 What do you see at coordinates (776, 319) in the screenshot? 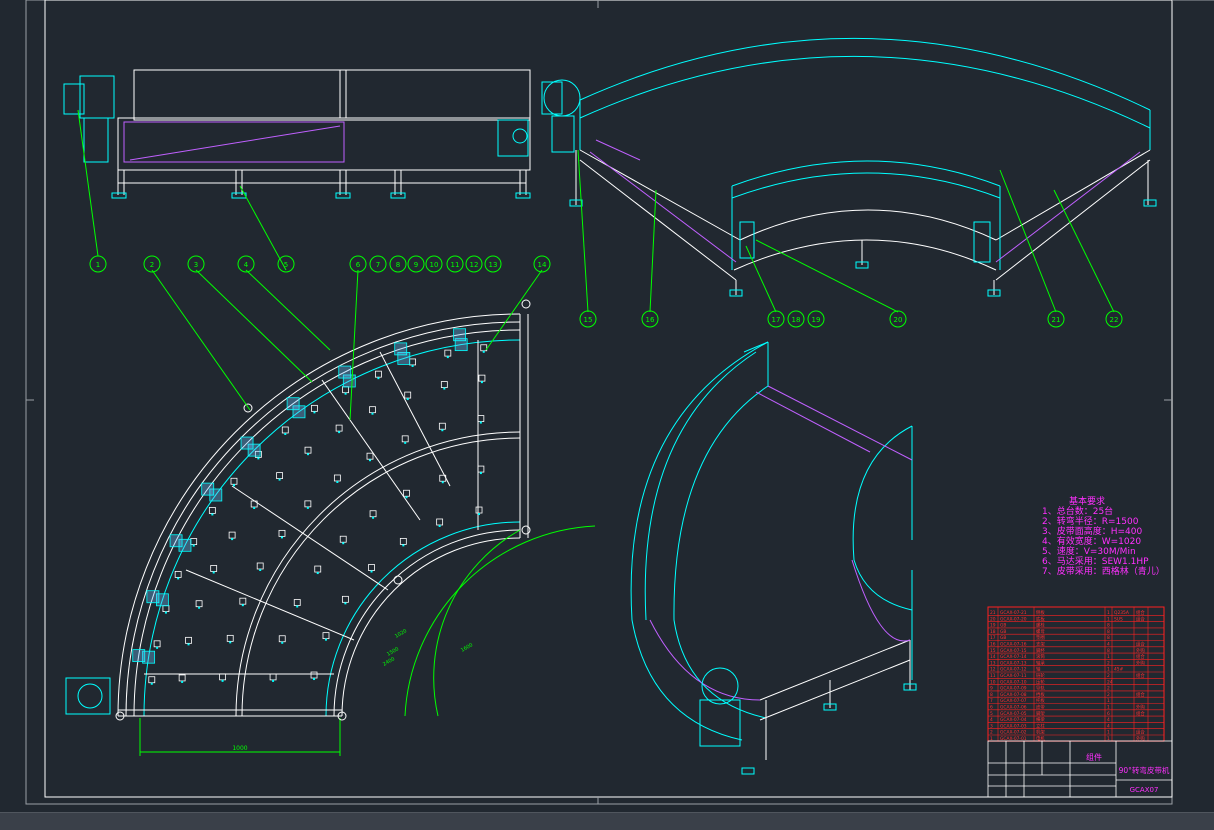
I see `callout-bubble: 17` at bounding box center [776, 319].